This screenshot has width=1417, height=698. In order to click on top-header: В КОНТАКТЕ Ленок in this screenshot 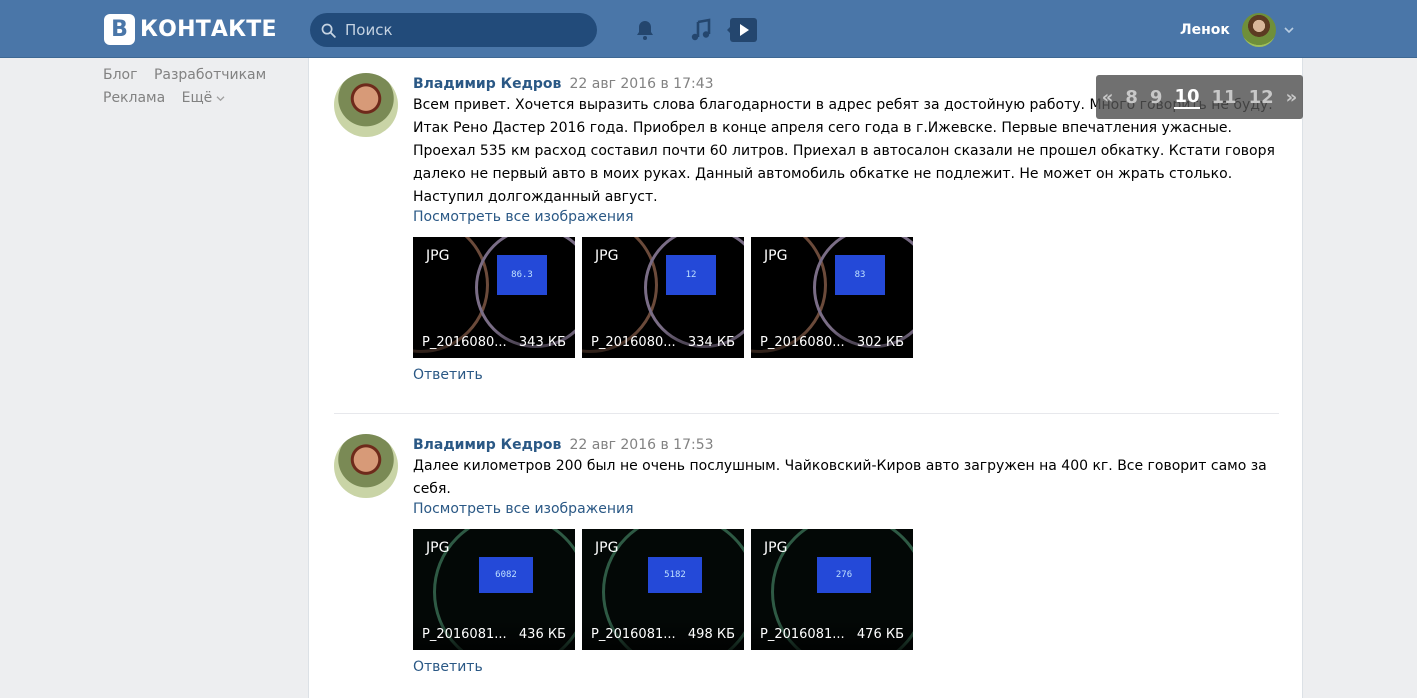, I will do `click(708, 29)`.